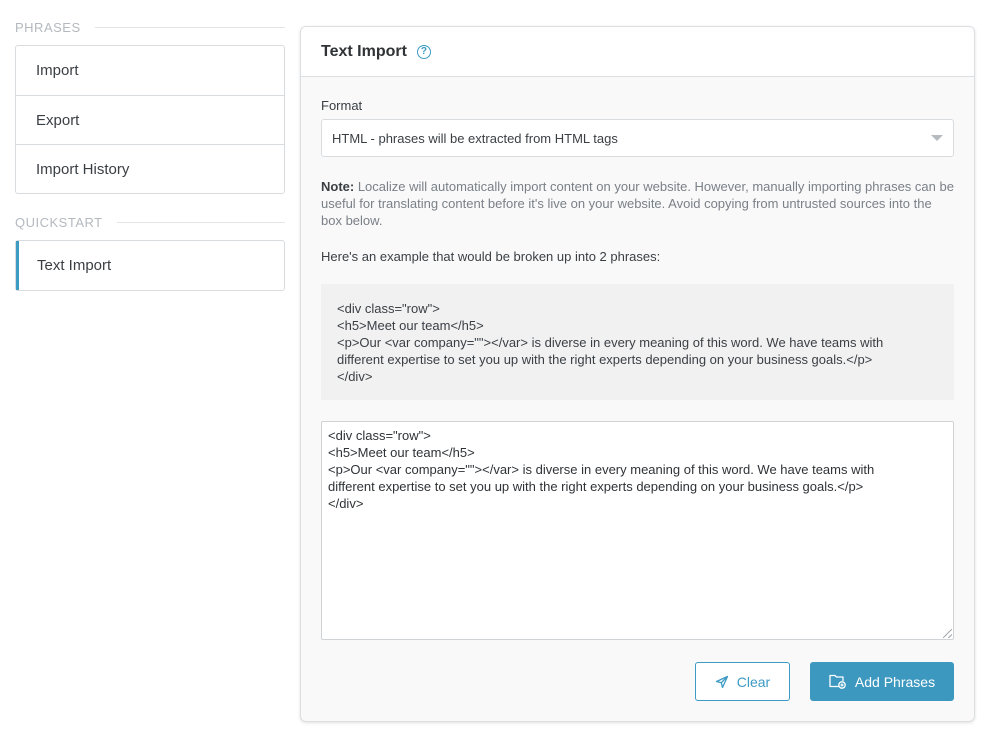  What do you see at coordinates (338, 186) in the screenshot?
I see `note-label: Note:` at bounding box center [338, 186].